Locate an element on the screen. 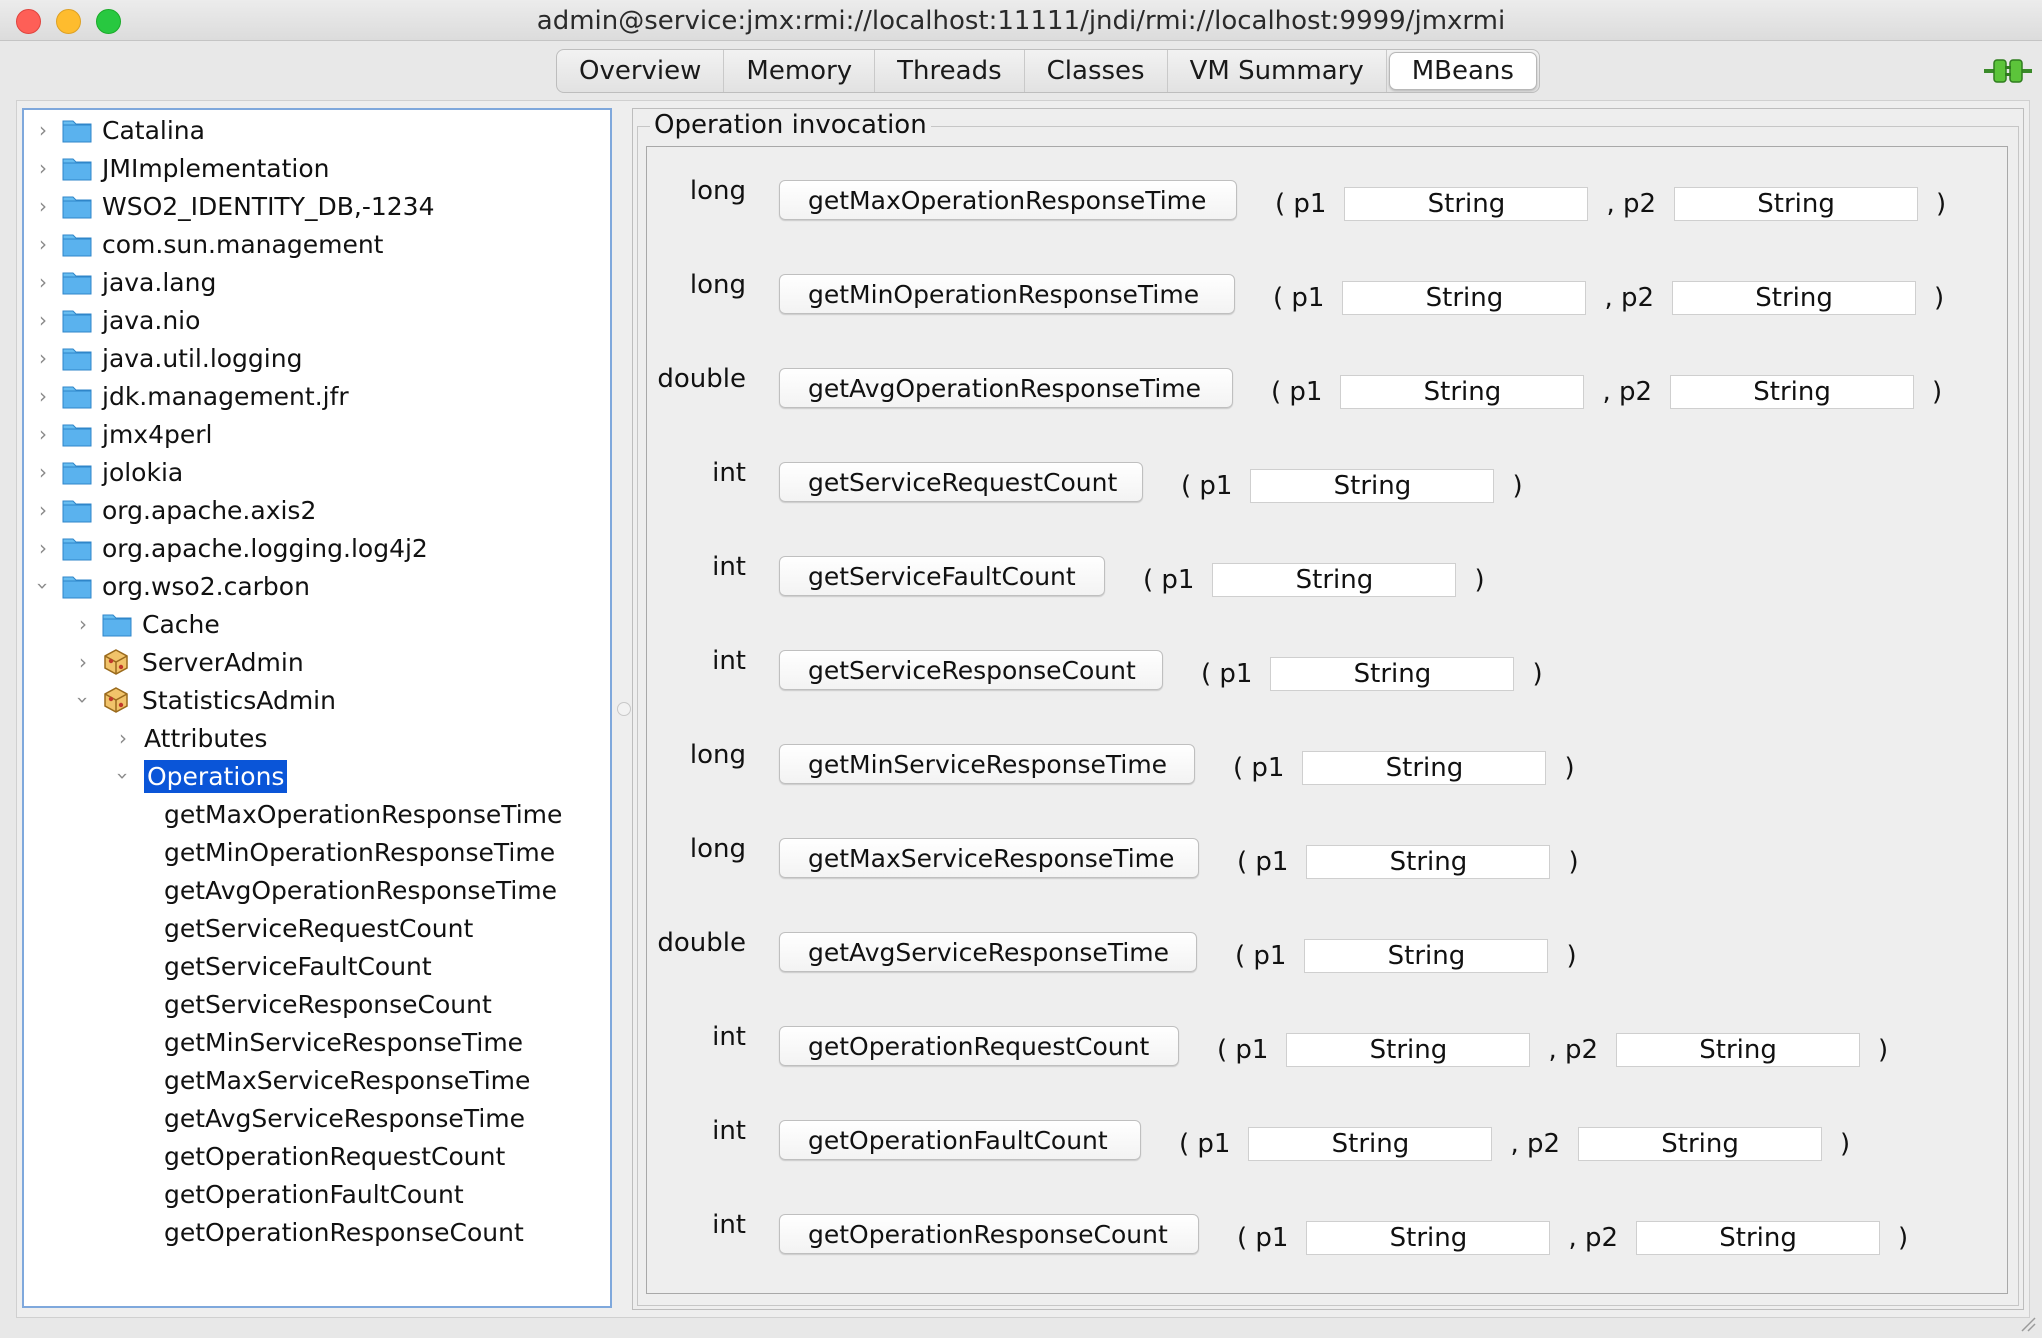 This screenshot has width=2042, height=1338. tree-item-label: com.sun.management is located at coordinates (243, 244).